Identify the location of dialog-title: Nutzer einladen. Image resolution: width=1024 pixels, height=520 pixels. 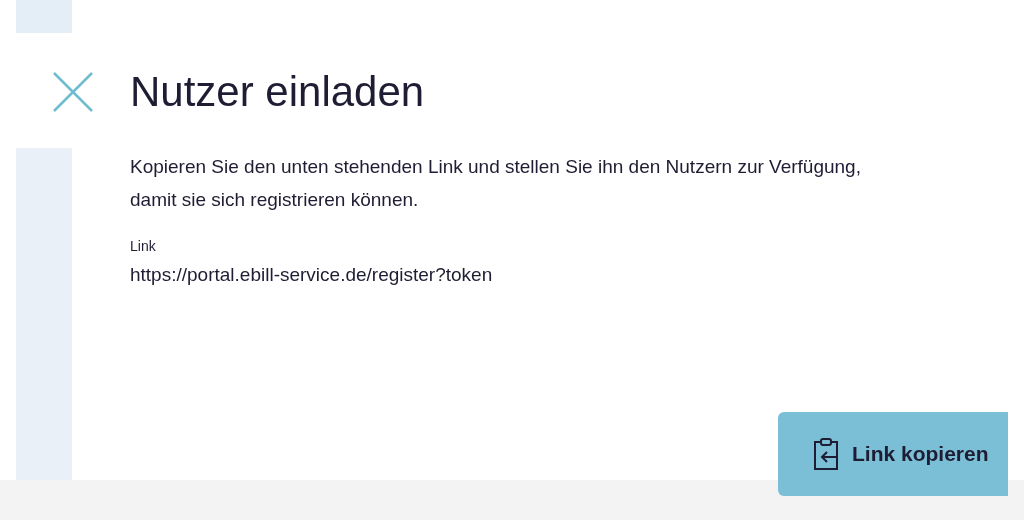
(277, 92).